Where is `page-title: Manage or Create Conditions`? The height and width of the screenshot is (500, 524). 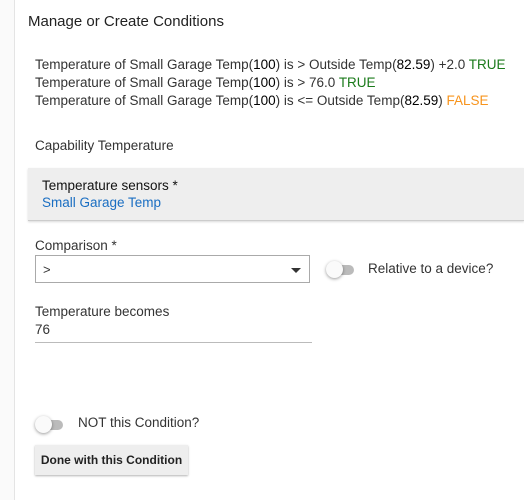
page-title: Manage or Create Conditions is located at coordinates (126, 21).